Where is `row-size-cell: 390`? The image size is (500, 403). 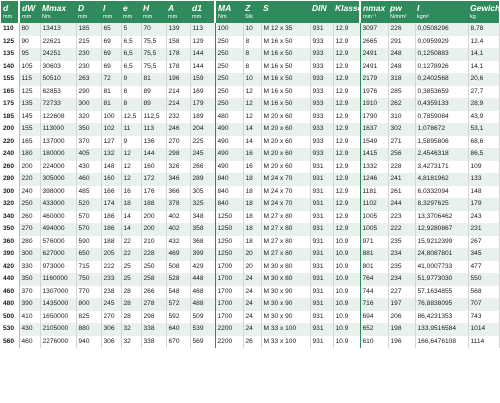 row-size-cell: 390 is located at coordinates (10, 254).